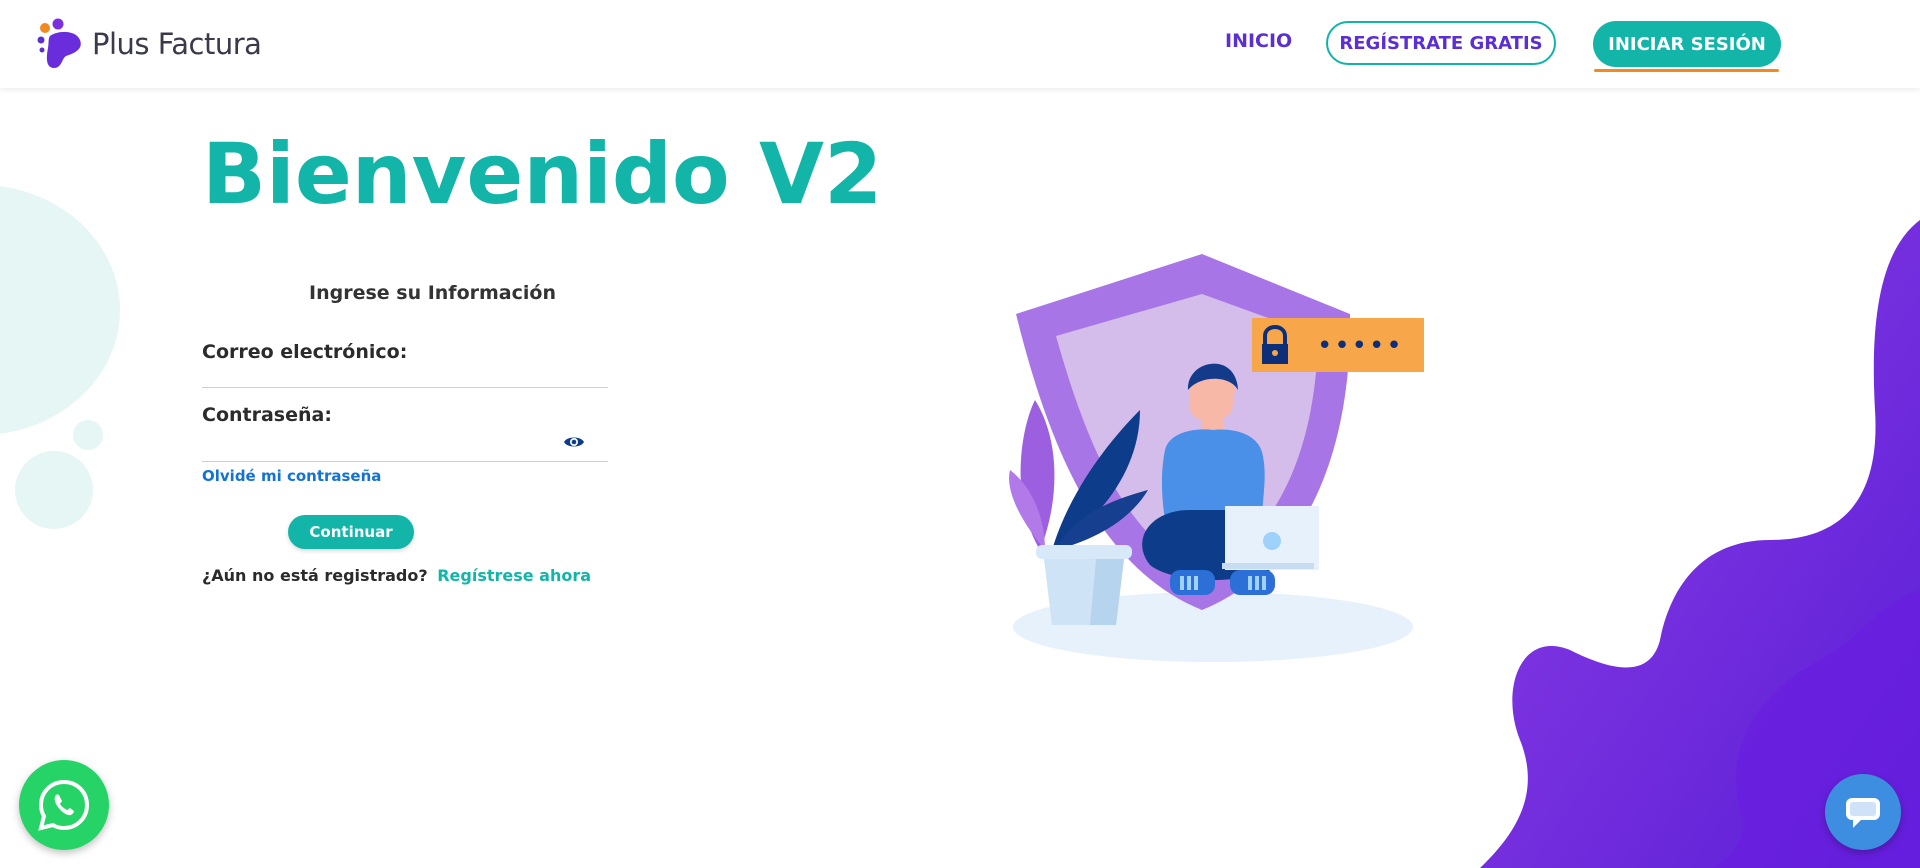 The image size is (1920, 868). Describe the element at coordinates (59, 43) in the screenshot. I see `plus-factura-logo-icon` at that location.